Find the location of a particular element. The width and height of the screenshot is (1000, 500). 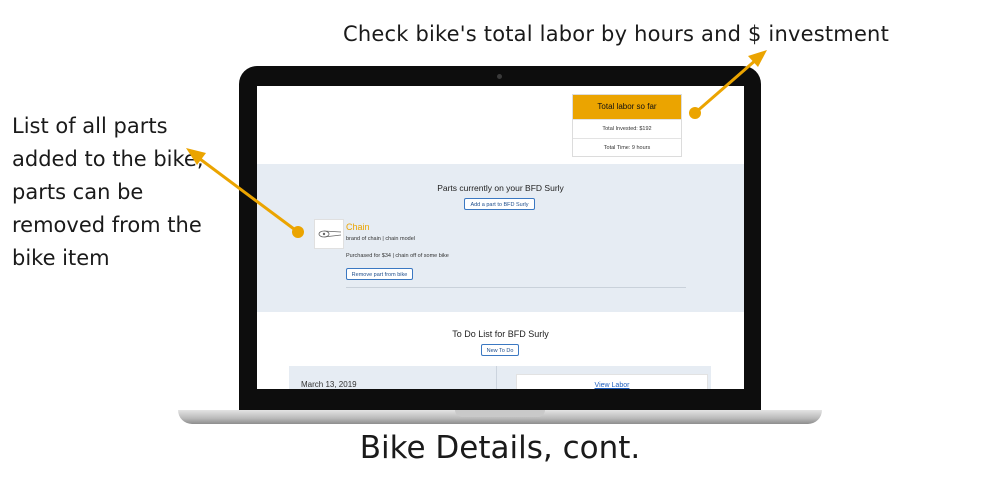

arrow-labor-dot is located at coordinates (695, 113).